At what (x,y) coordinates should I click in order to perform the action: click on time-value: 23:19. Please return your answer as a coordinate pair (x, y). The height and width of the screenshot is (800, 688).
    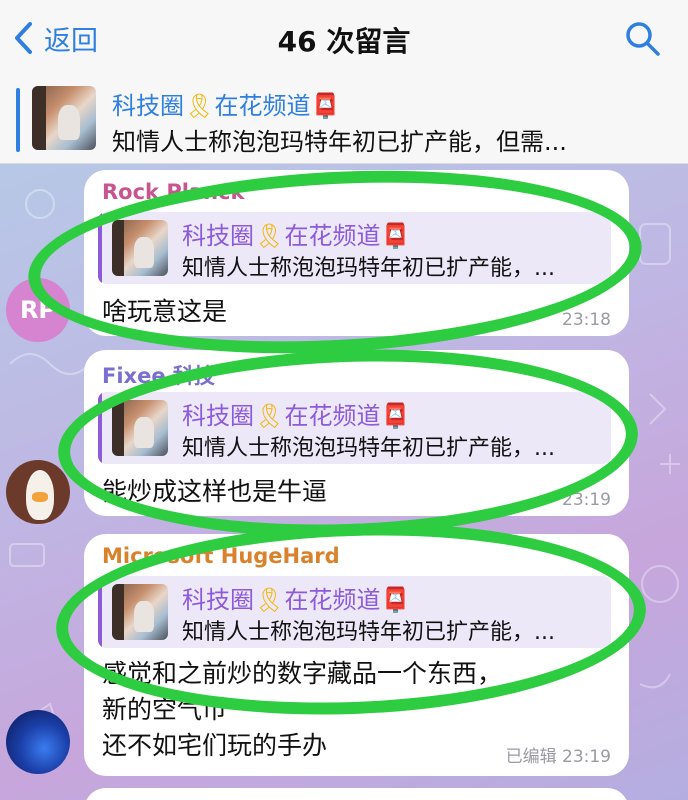
    Looking at the image, I should click on (586, 757).